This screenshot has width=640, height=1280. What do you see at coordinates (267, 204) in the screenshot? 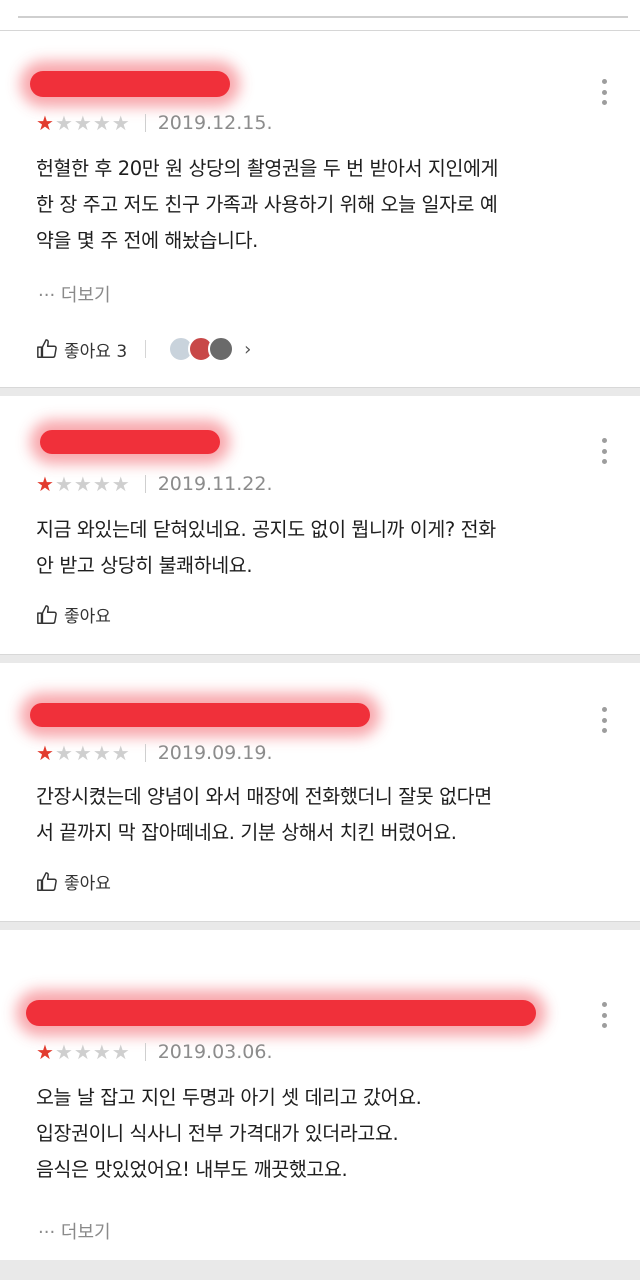
I see `review-line: 한 장 주고 저도 친구 가족과 사용하기 위해 오늘 일자로 예` at bounding box center [267, 204].